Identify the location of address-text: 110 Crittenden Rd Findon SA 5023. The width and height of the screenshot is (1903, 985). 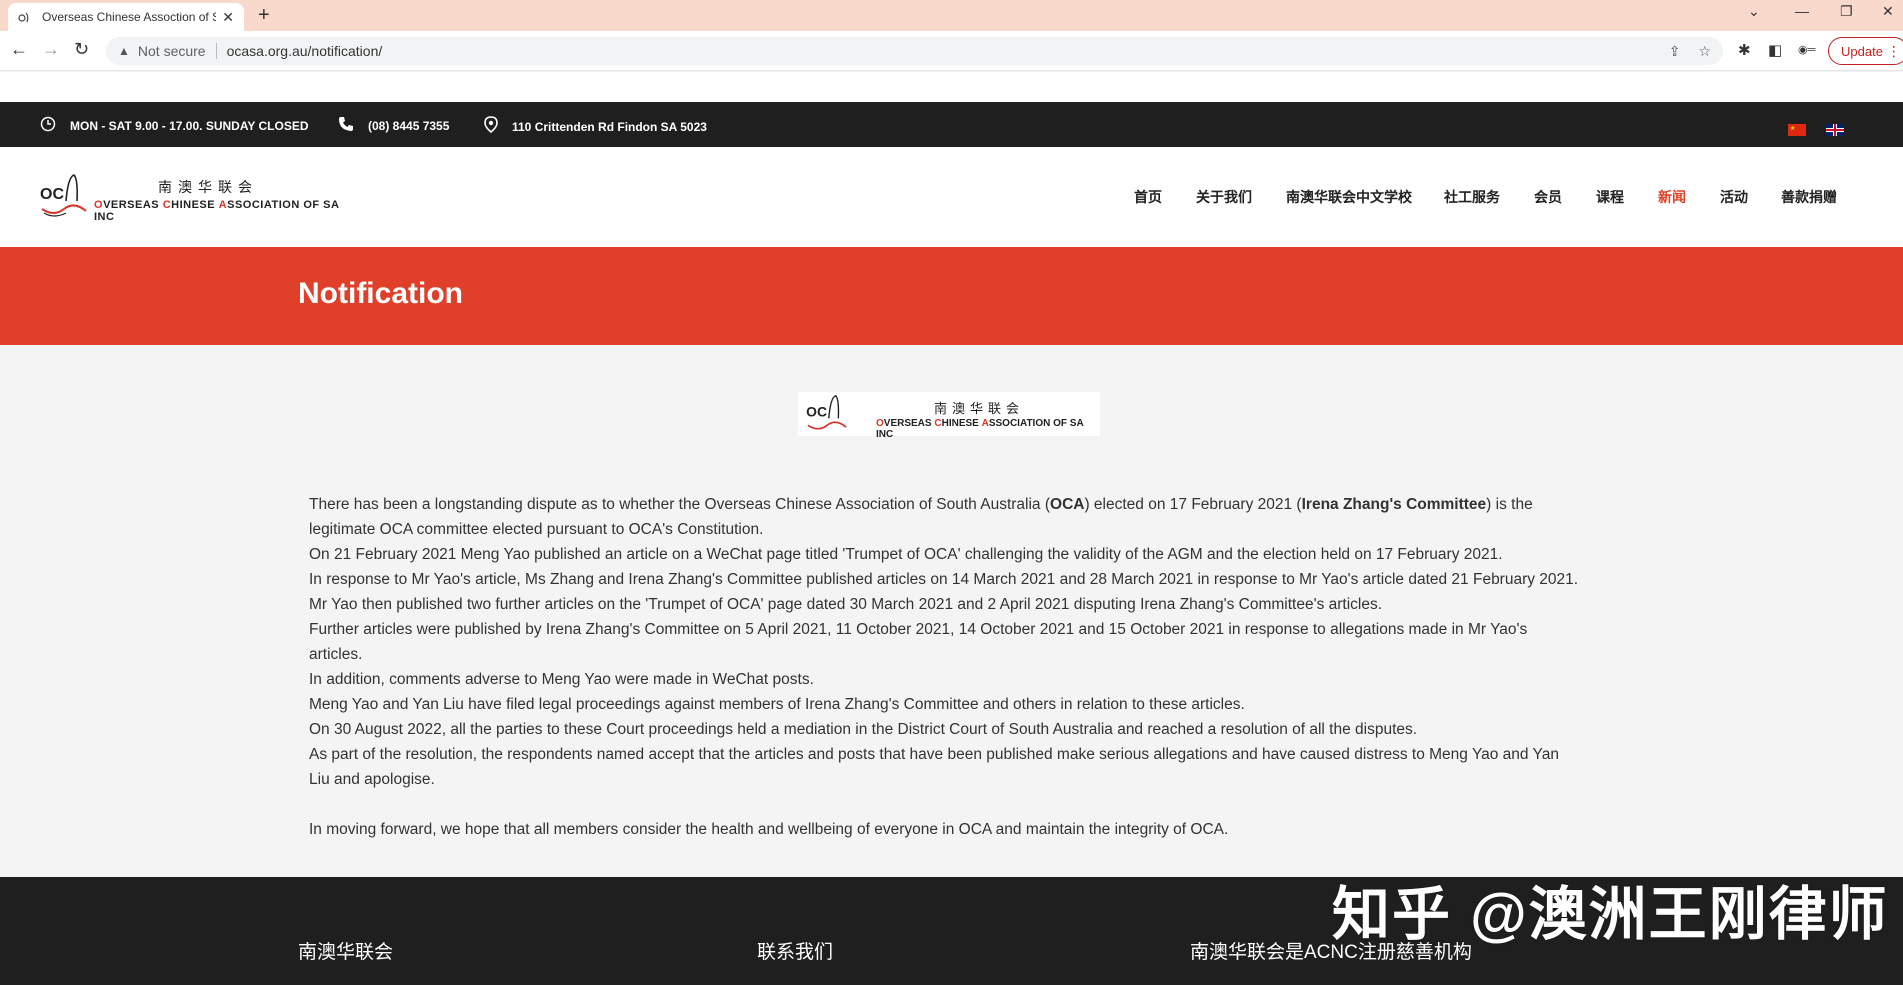
(609, 126).